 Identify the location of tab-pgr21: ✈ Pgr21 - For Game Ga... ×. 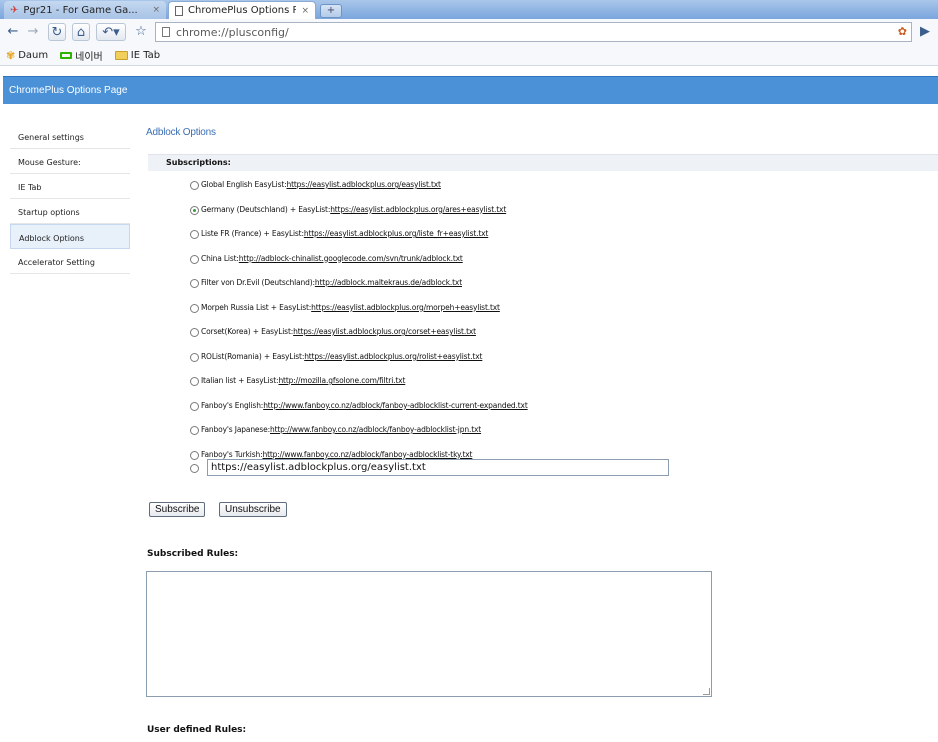
(85, 10).